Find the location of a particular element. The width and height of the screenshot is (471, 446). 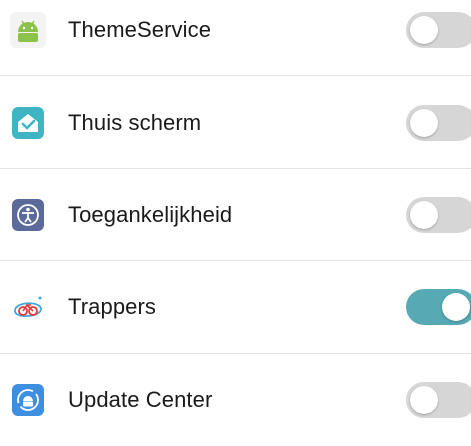

update-center-icon is located at coordinates (28, 400).